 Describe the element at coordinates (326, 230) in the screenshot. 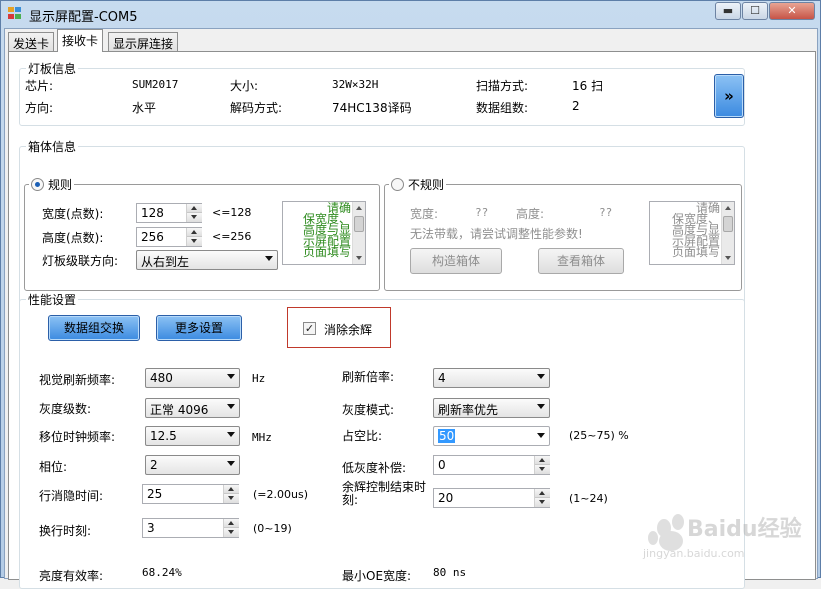

I see `regular-note-text: 请确 保宽度、 高度与显 示屏配置 页面填写` at that location.